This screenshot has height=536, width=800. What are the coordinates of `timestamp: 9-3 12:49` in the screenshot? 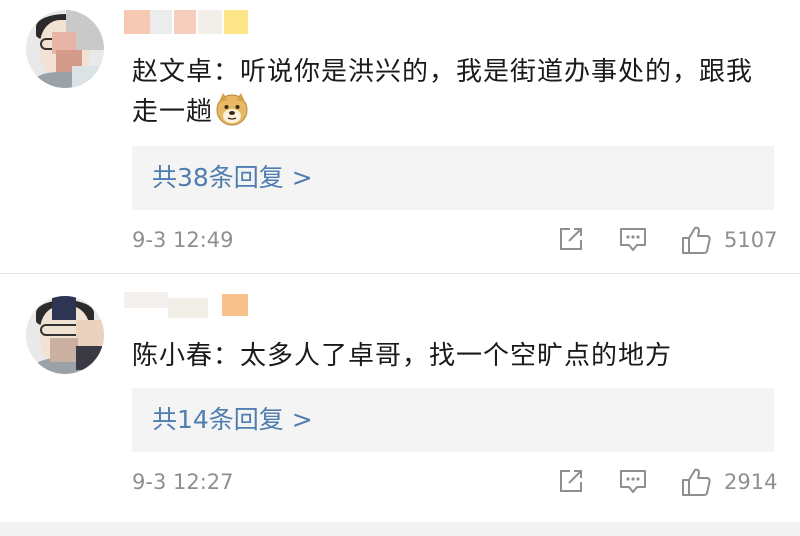 It's located at (183, 240).